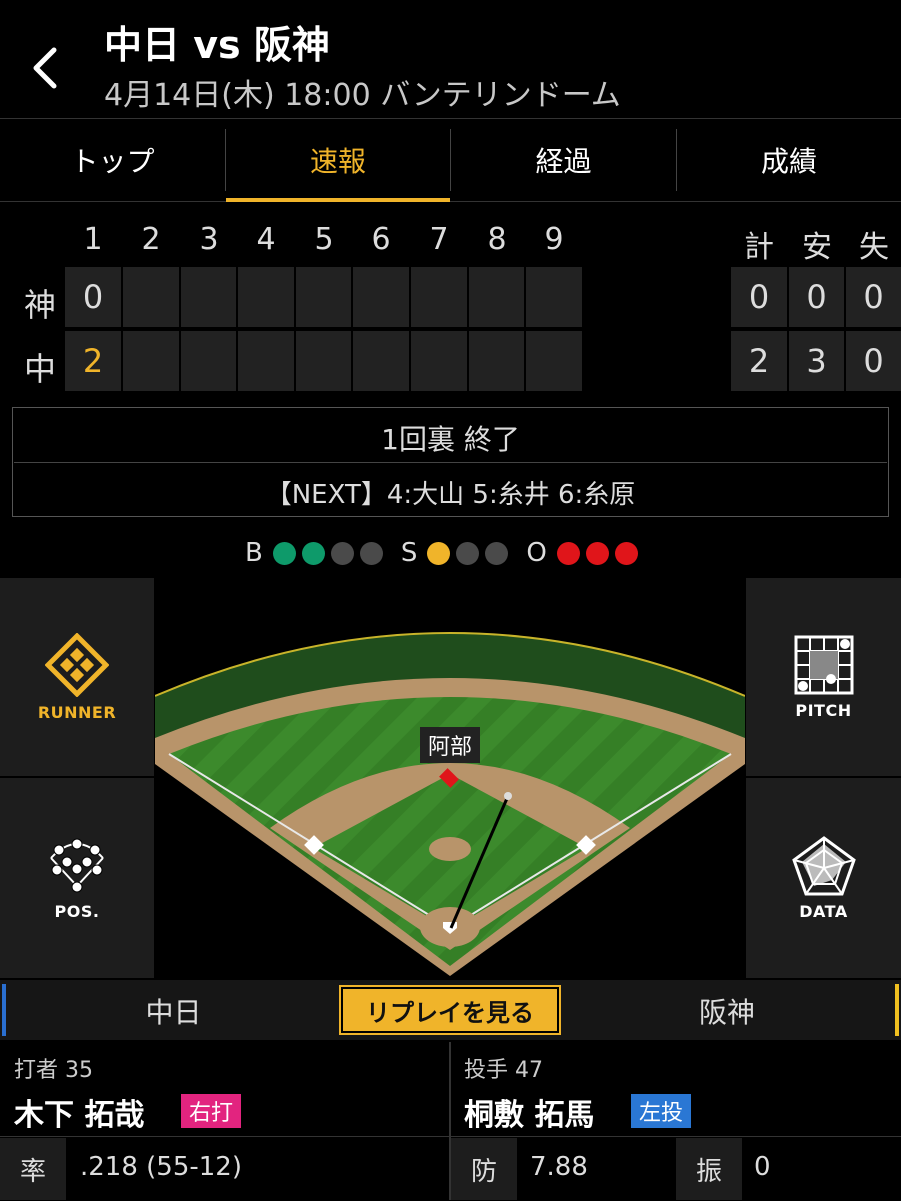 Image resolution: width=901 pixels, height=1201 pixels. What do you see at coordinates (266, 239) in the screenshot?
I see `inning-header: 4` at bounding box center [266, 239].